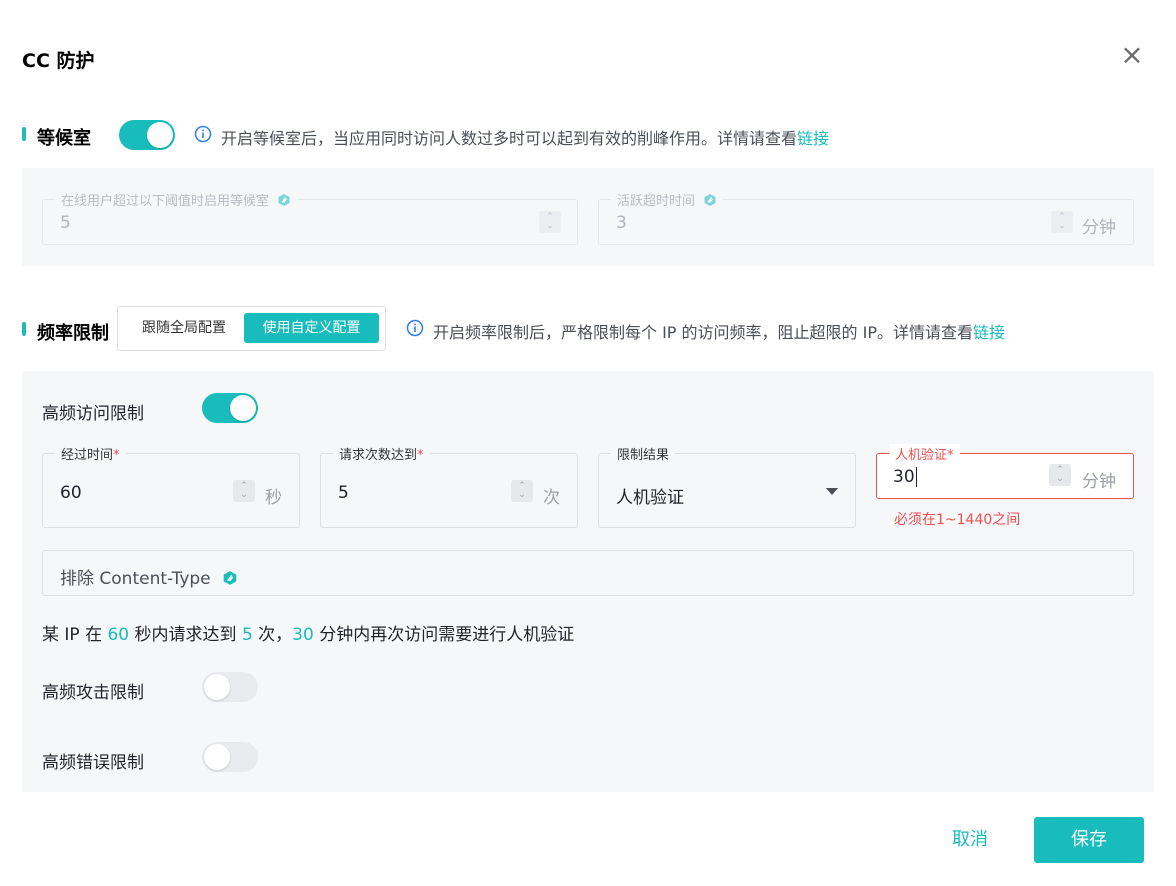  I want to click on summary-minutes: 30, so click(303, 635).